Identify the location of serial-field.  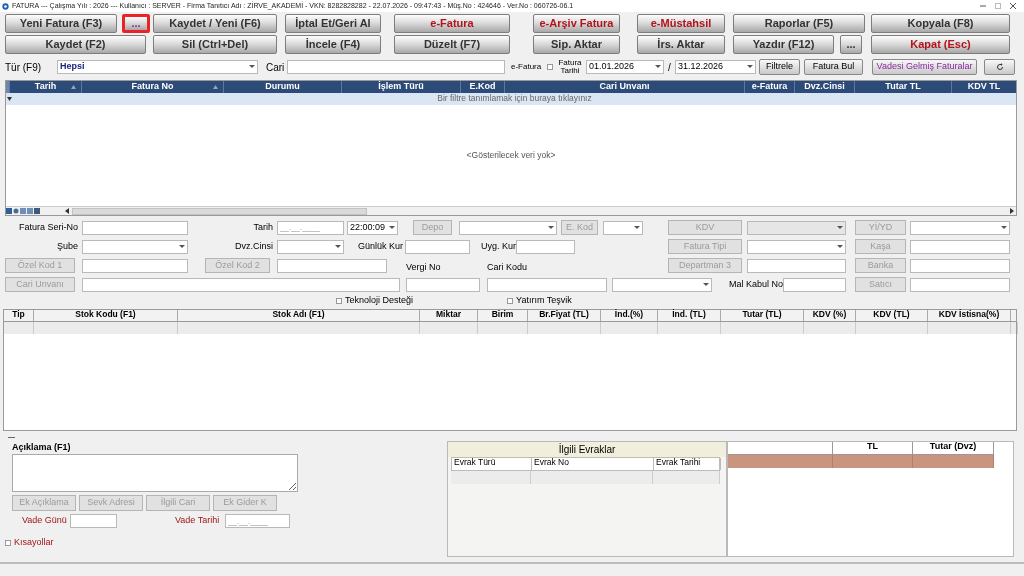
(135, 227).